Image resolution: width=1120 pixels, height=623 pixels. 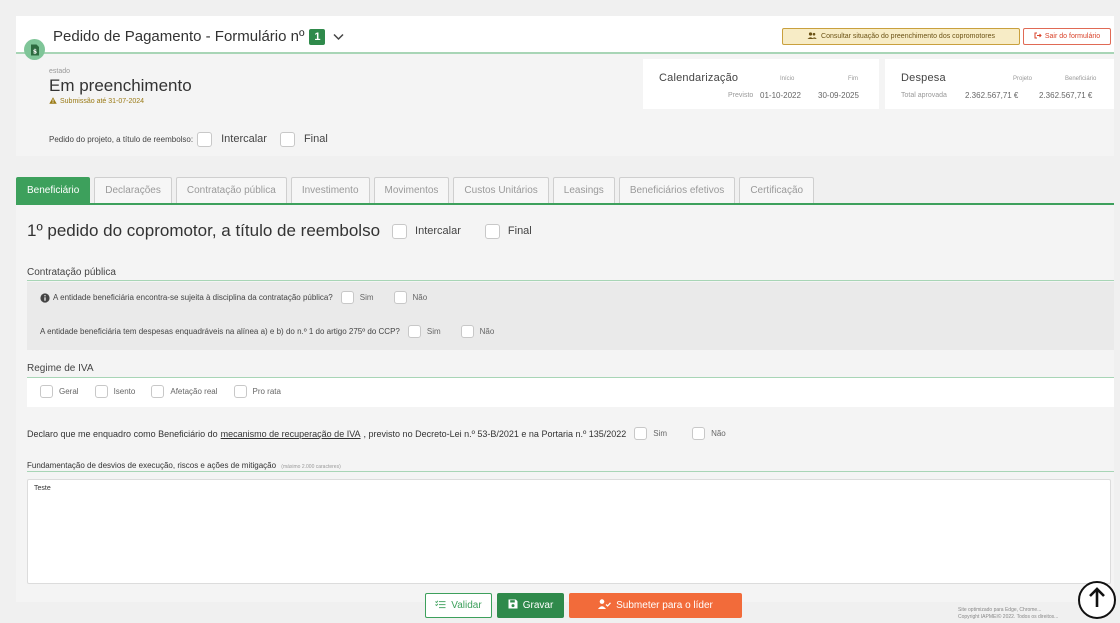 What do you see at coordinates (46, 391) in the screenshot?
I see `vat-geral-checkbox` at bounding box center [46, 391].